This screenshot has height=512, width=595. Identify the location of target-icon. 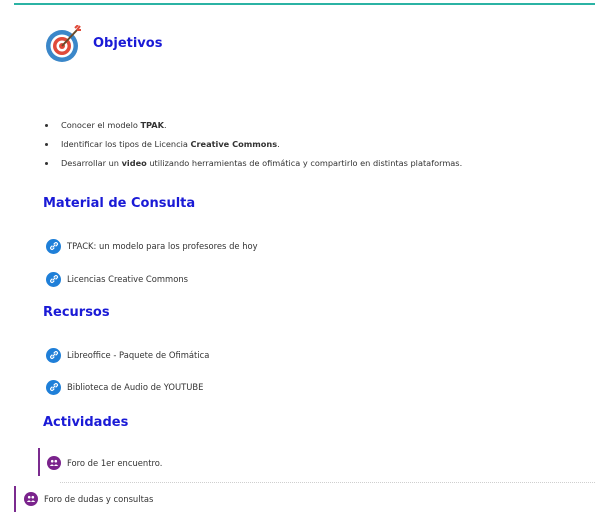
(63, 43).